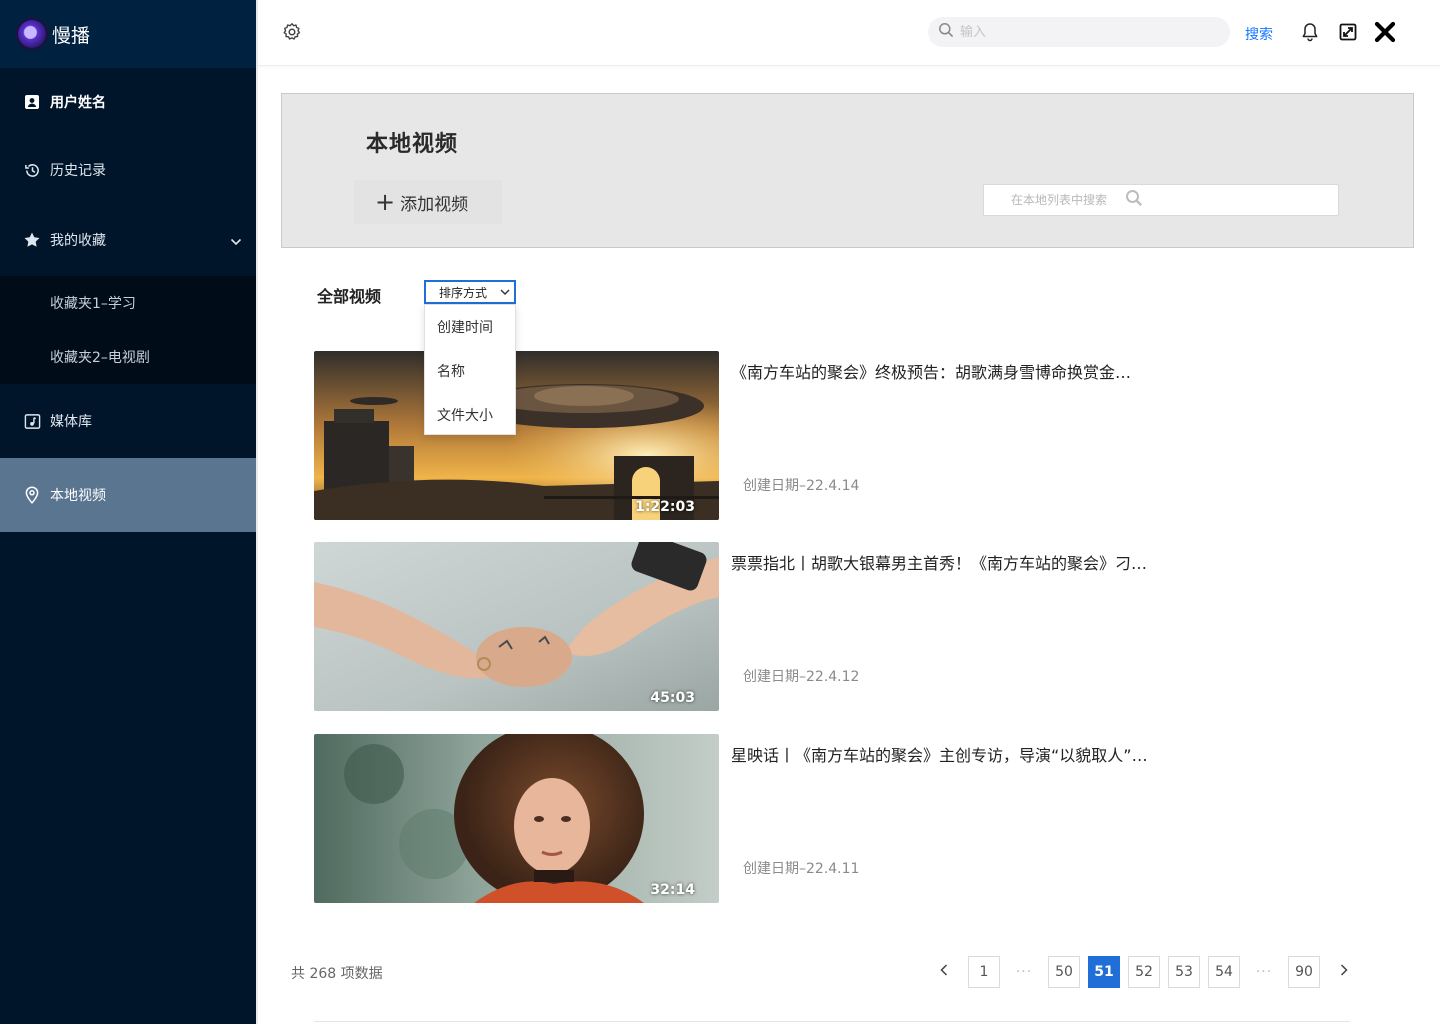 Image resolution: width=1440 pixels, height=1024 pixels. What do you see at coordinates (1161, 200) in the screenshot?
I see `local-search` at bounding box center [1161, 200].